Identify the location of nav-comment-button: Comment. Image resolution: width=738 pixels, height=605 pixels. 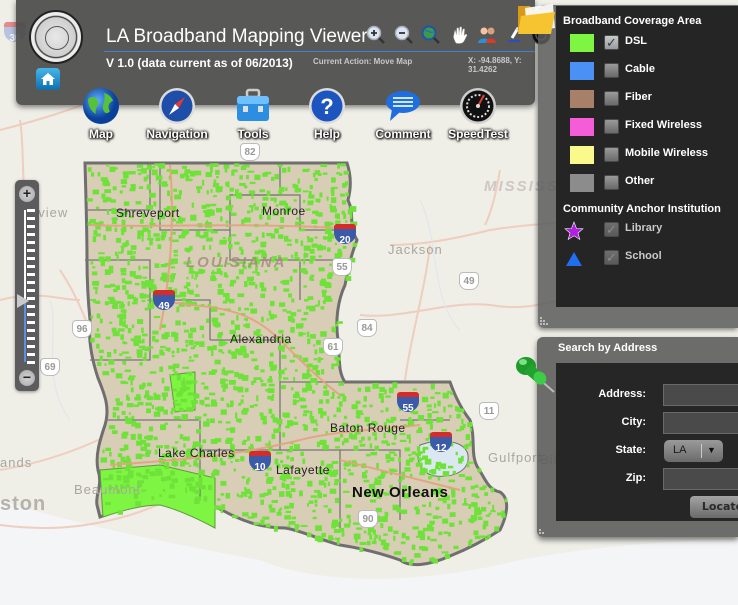
(403, 114).